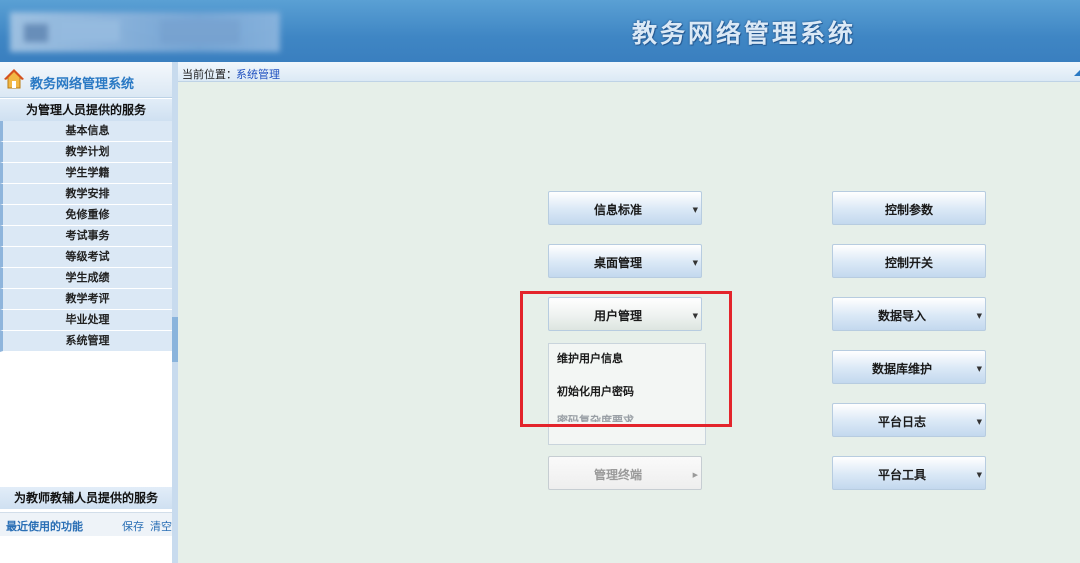 The width and height of the screenshot is (1080, 563). What do you see at coordinates (175, 339) in the screenshot?
I see `collapse-handle` at bounding box center [175, 339].